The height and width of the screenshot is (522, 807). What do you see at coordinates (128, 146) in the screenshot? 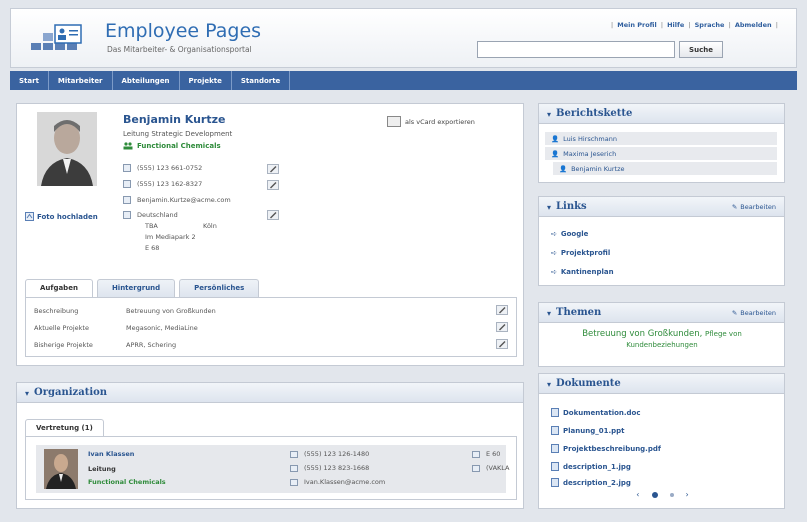
I see `group-icon` at bounding box center [128, 146].